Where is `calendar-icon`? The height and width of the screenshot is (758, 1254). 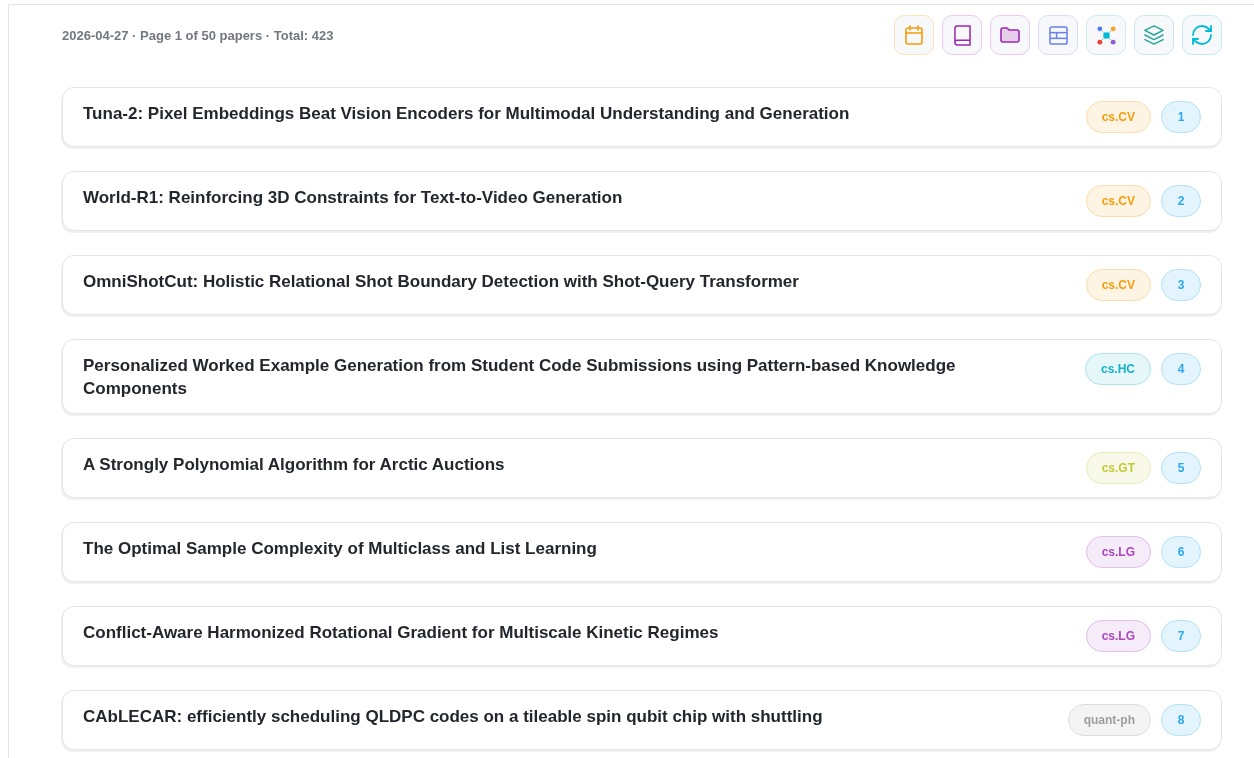
calendar-icon is located at coordinates (914, 35).